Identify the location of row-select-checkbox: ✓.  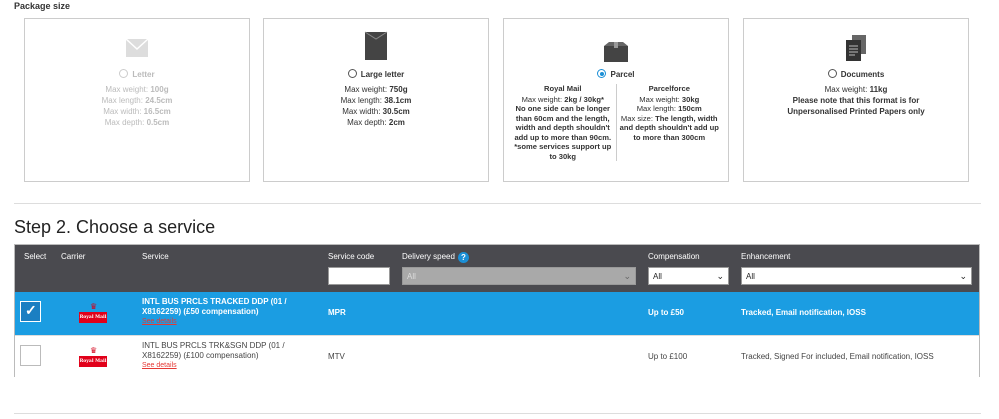
(30, 311).